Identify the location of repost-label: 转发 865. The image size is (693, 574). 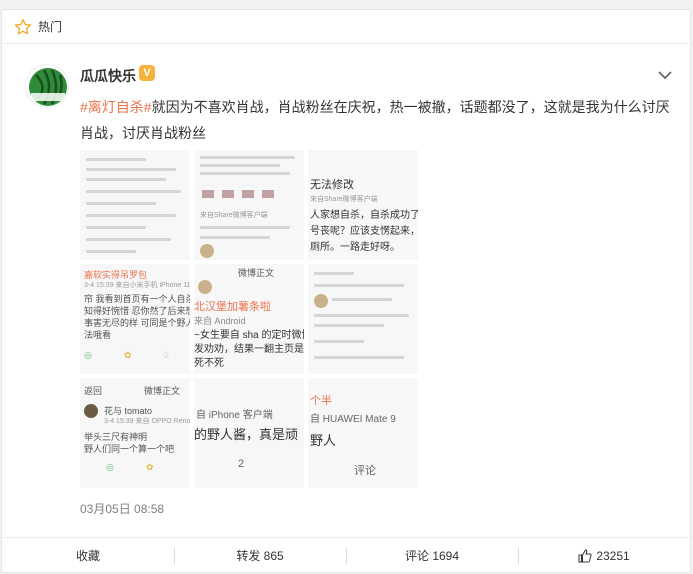
(260, 556).